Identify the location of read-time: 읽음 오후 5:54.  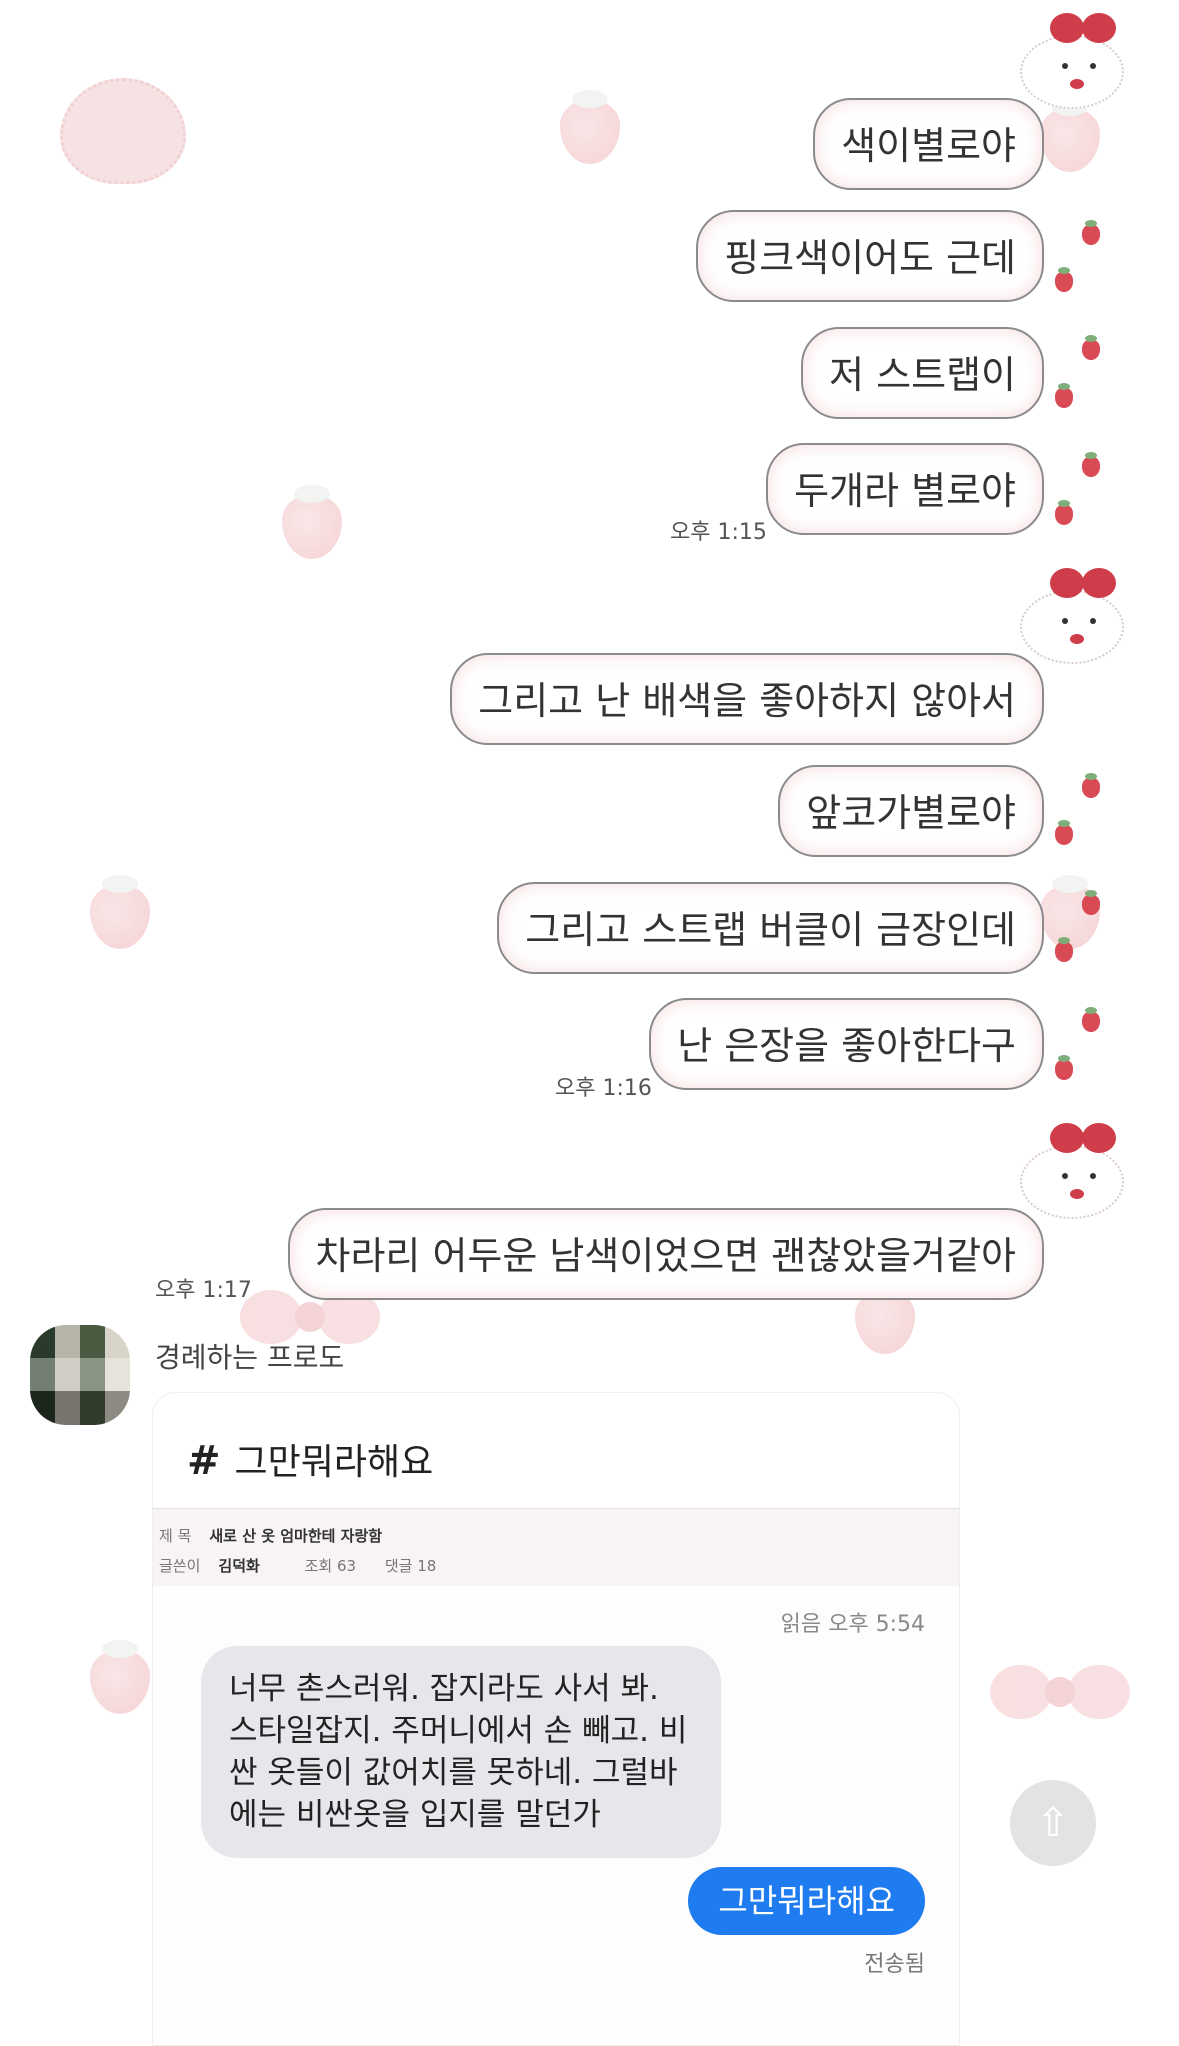
(852, 1624).